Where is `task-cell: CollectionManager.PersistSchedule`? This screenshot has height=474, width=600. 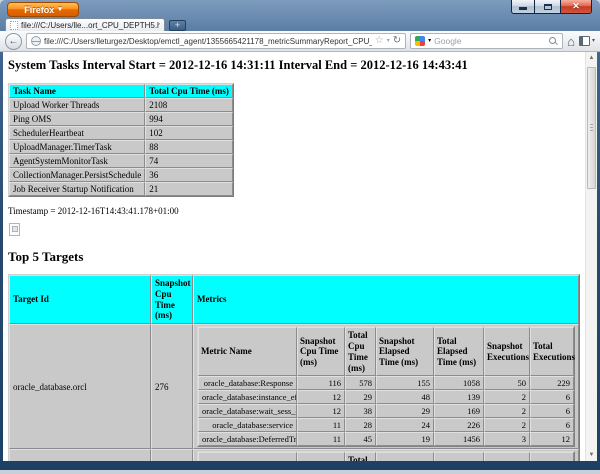 task-cell: CollectionManager.PersistSchedule is located at coordinates (77, 175).